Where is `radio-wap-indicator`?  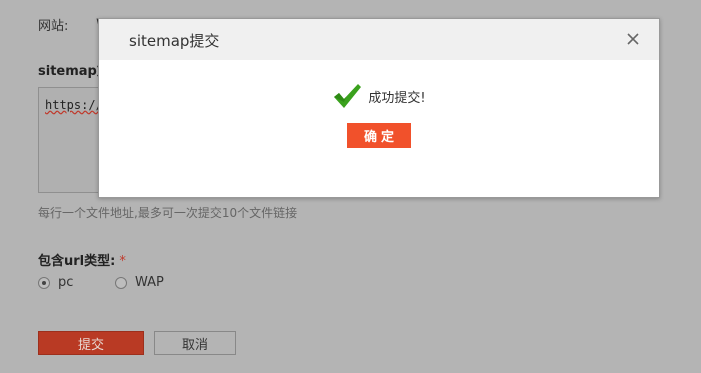 radio-wap-indicator is located at coordinates (121, 282).